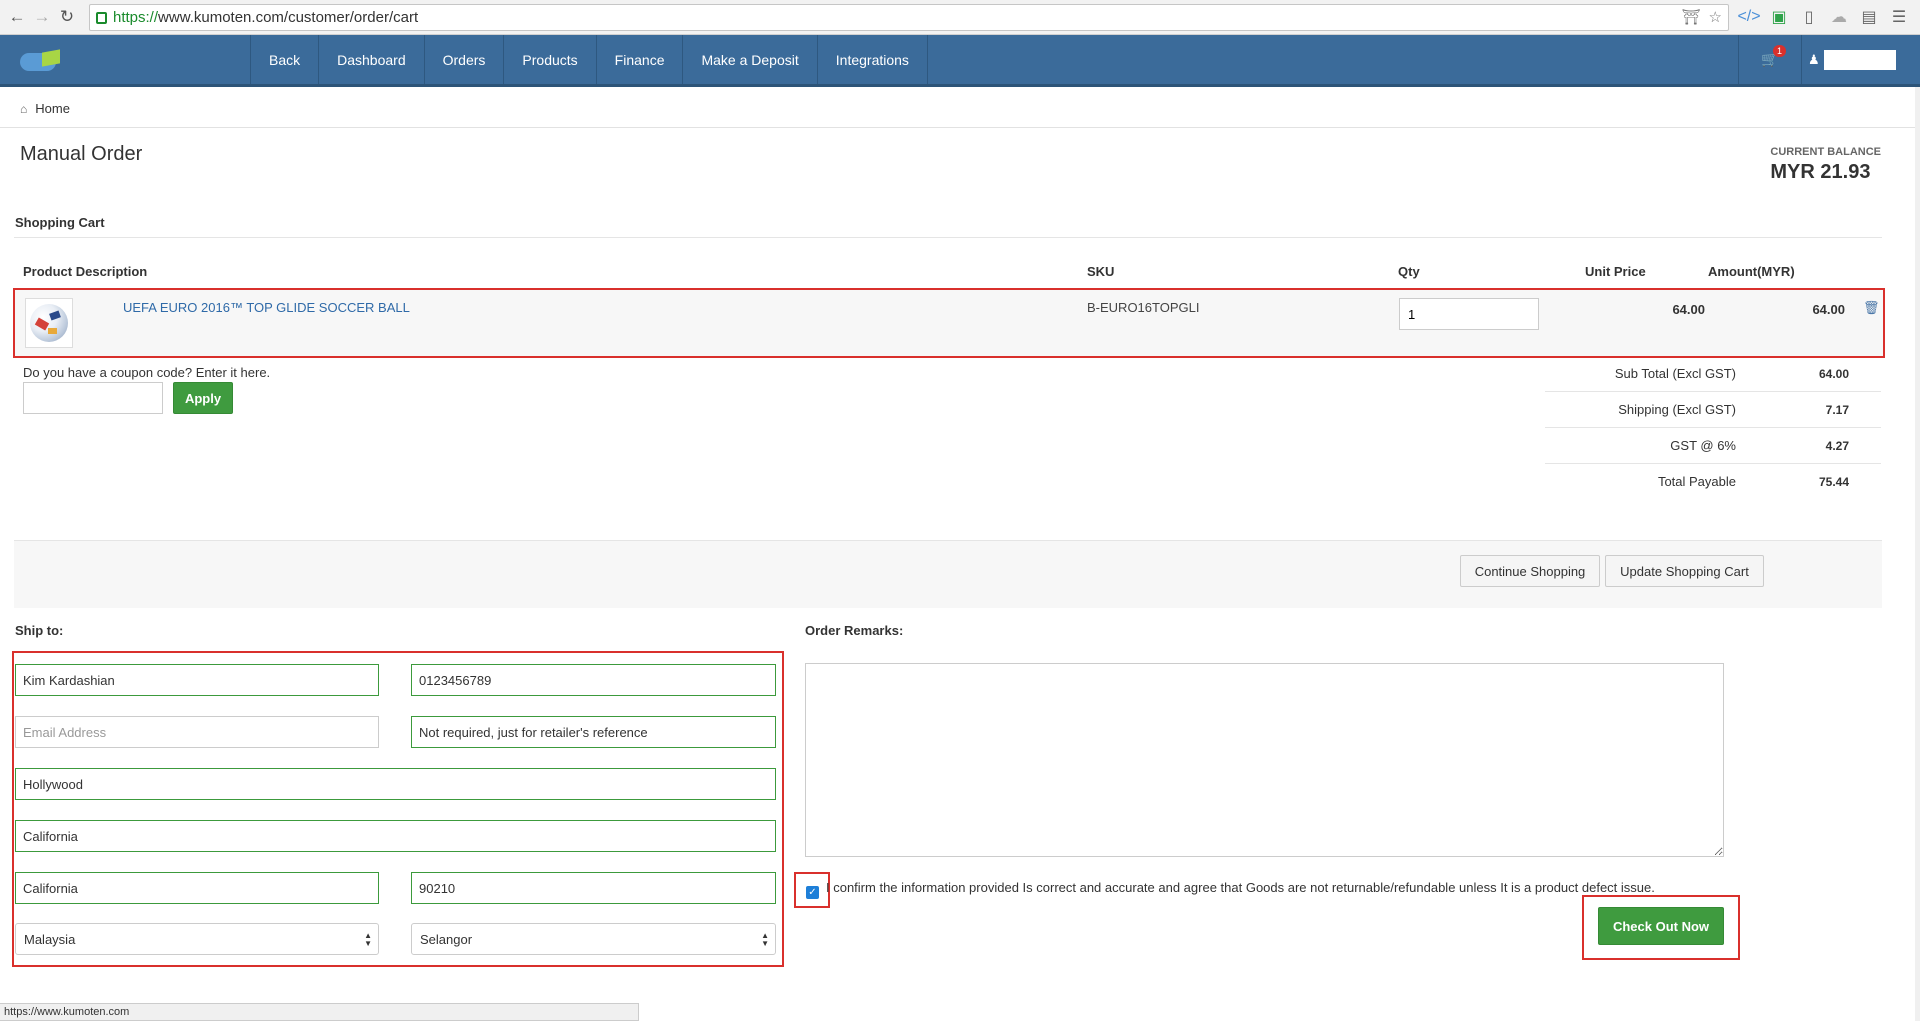 Image resolution: width=1920 pixels, height=1021 pixels. I want to click on totals-row-gst: GST @ 6% 4.27, so click(1713, 446).